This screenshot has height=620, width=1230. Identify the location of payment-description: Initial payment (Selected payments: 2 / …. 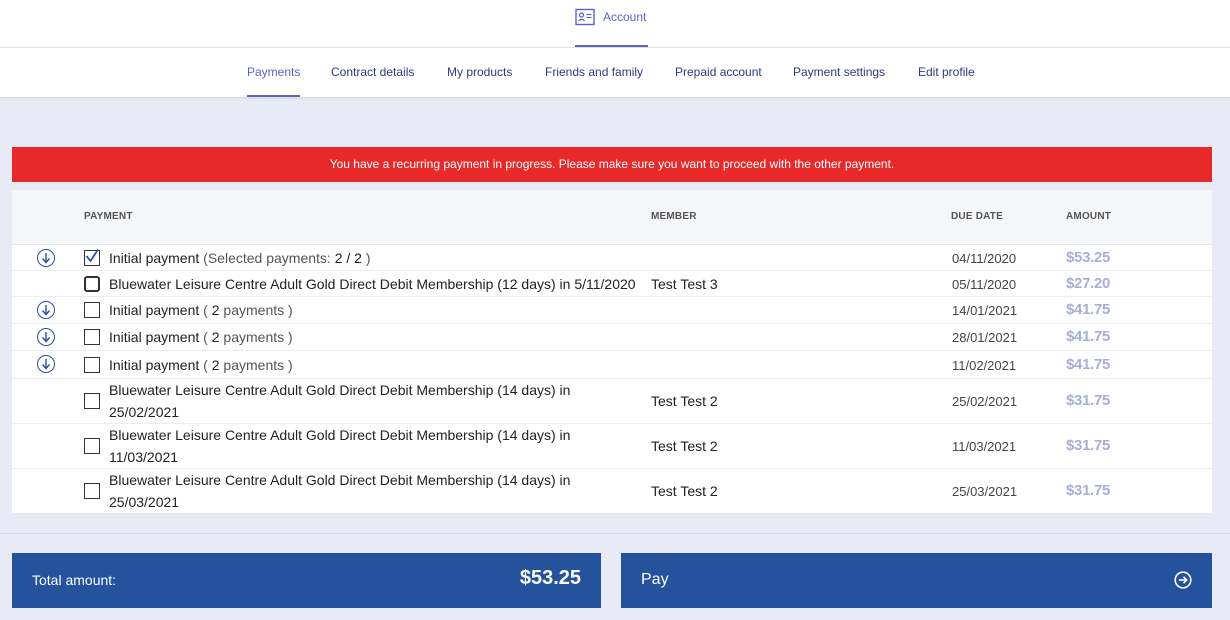
(240, 258).